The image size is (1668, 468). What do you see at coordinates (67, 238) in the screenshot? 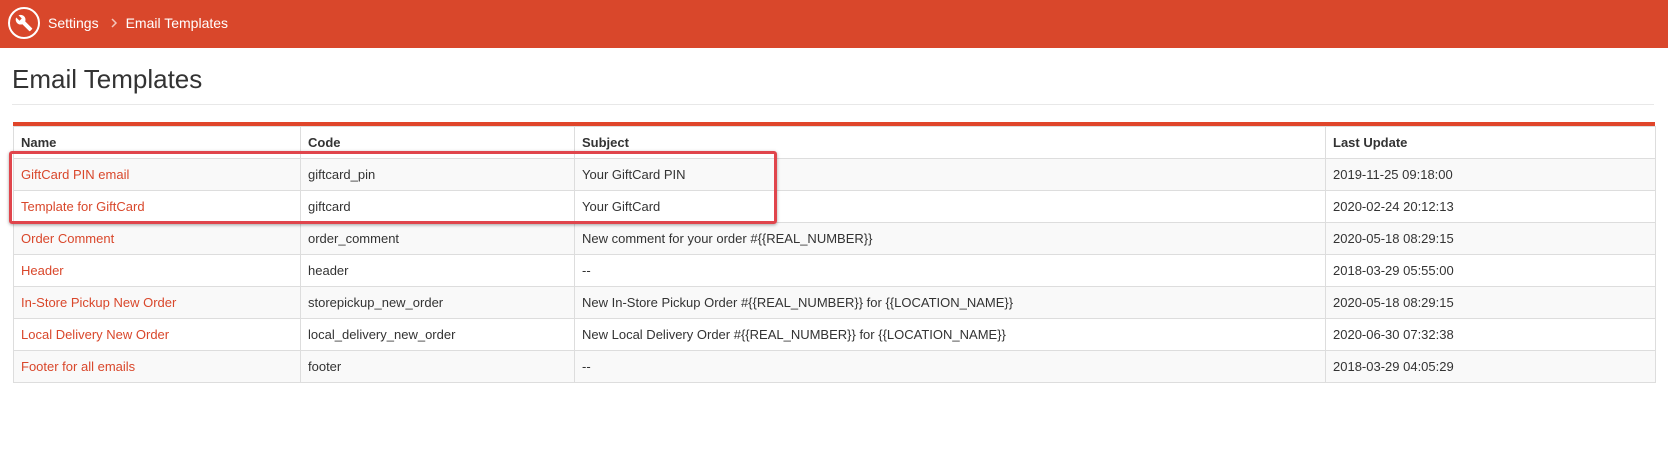
I see `template-name-link: Order Comment` at bounding box center [67, 238].